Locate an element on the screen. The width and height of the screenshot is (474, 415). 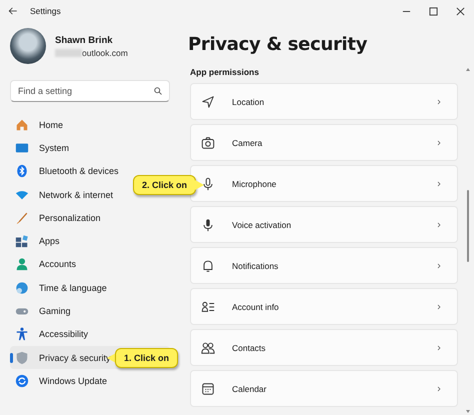
user-email: outlook.com is located at coordinates (105, 53).